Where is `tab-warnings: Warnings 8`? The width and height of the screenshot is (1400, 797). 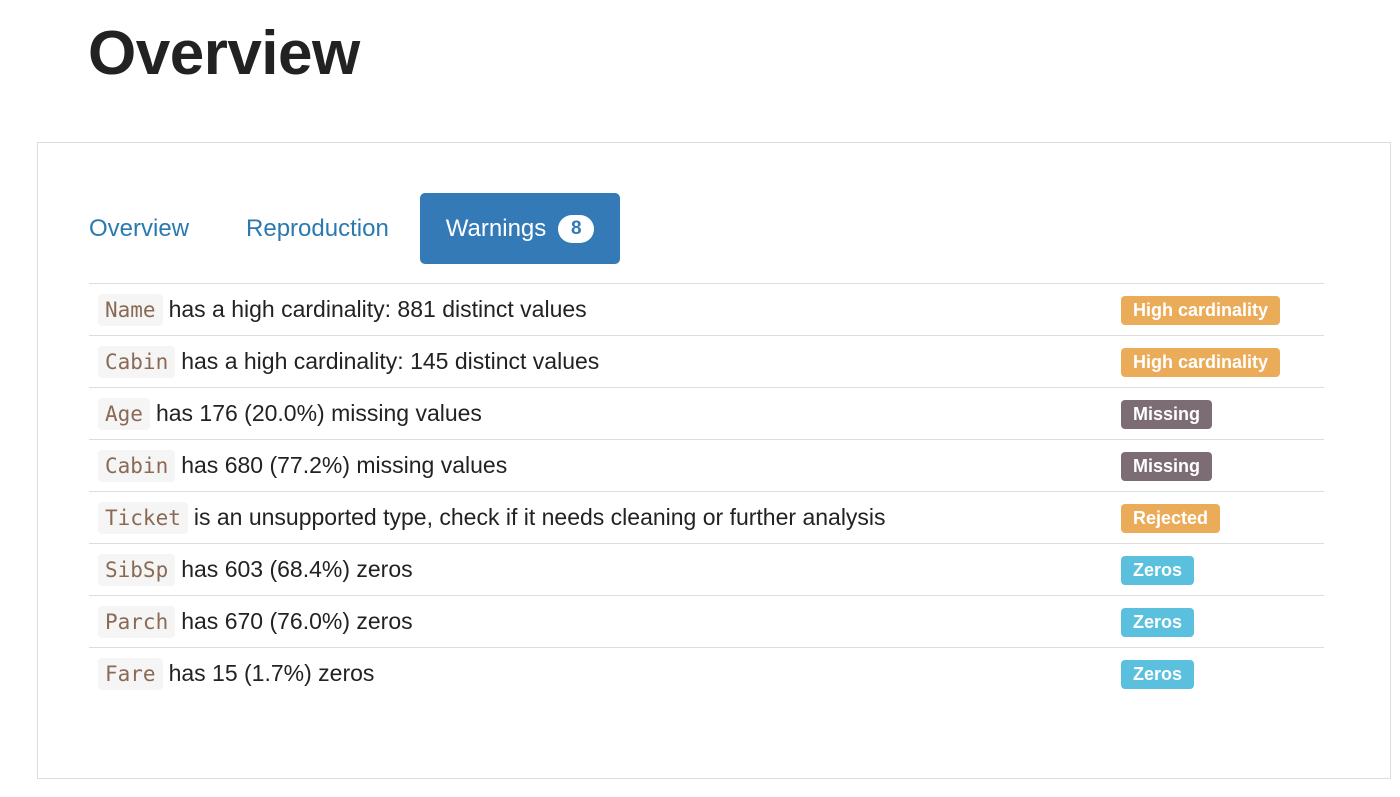
tab-warnings: Warnings 8 is located at coordinates (520, 228).